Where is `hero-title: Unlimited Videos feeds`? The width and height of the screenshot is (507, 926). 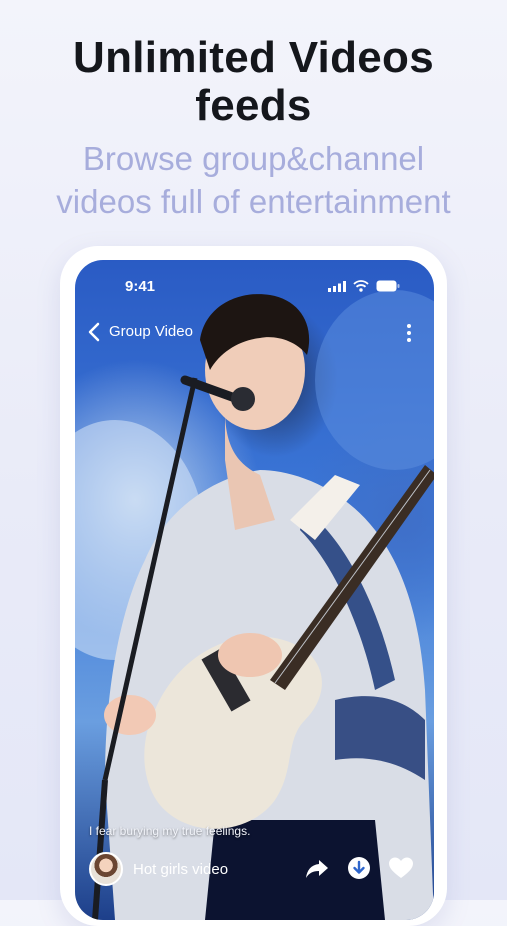
hero-title: Unlimited Videos feeds is located at coordinates (253, 82).